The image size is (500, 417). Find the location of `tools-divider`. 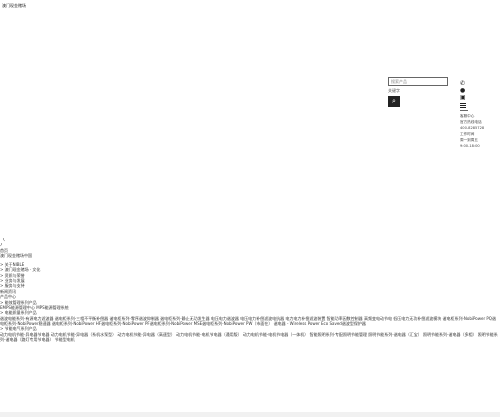

tools-divider is located at coordinates (464, 110).